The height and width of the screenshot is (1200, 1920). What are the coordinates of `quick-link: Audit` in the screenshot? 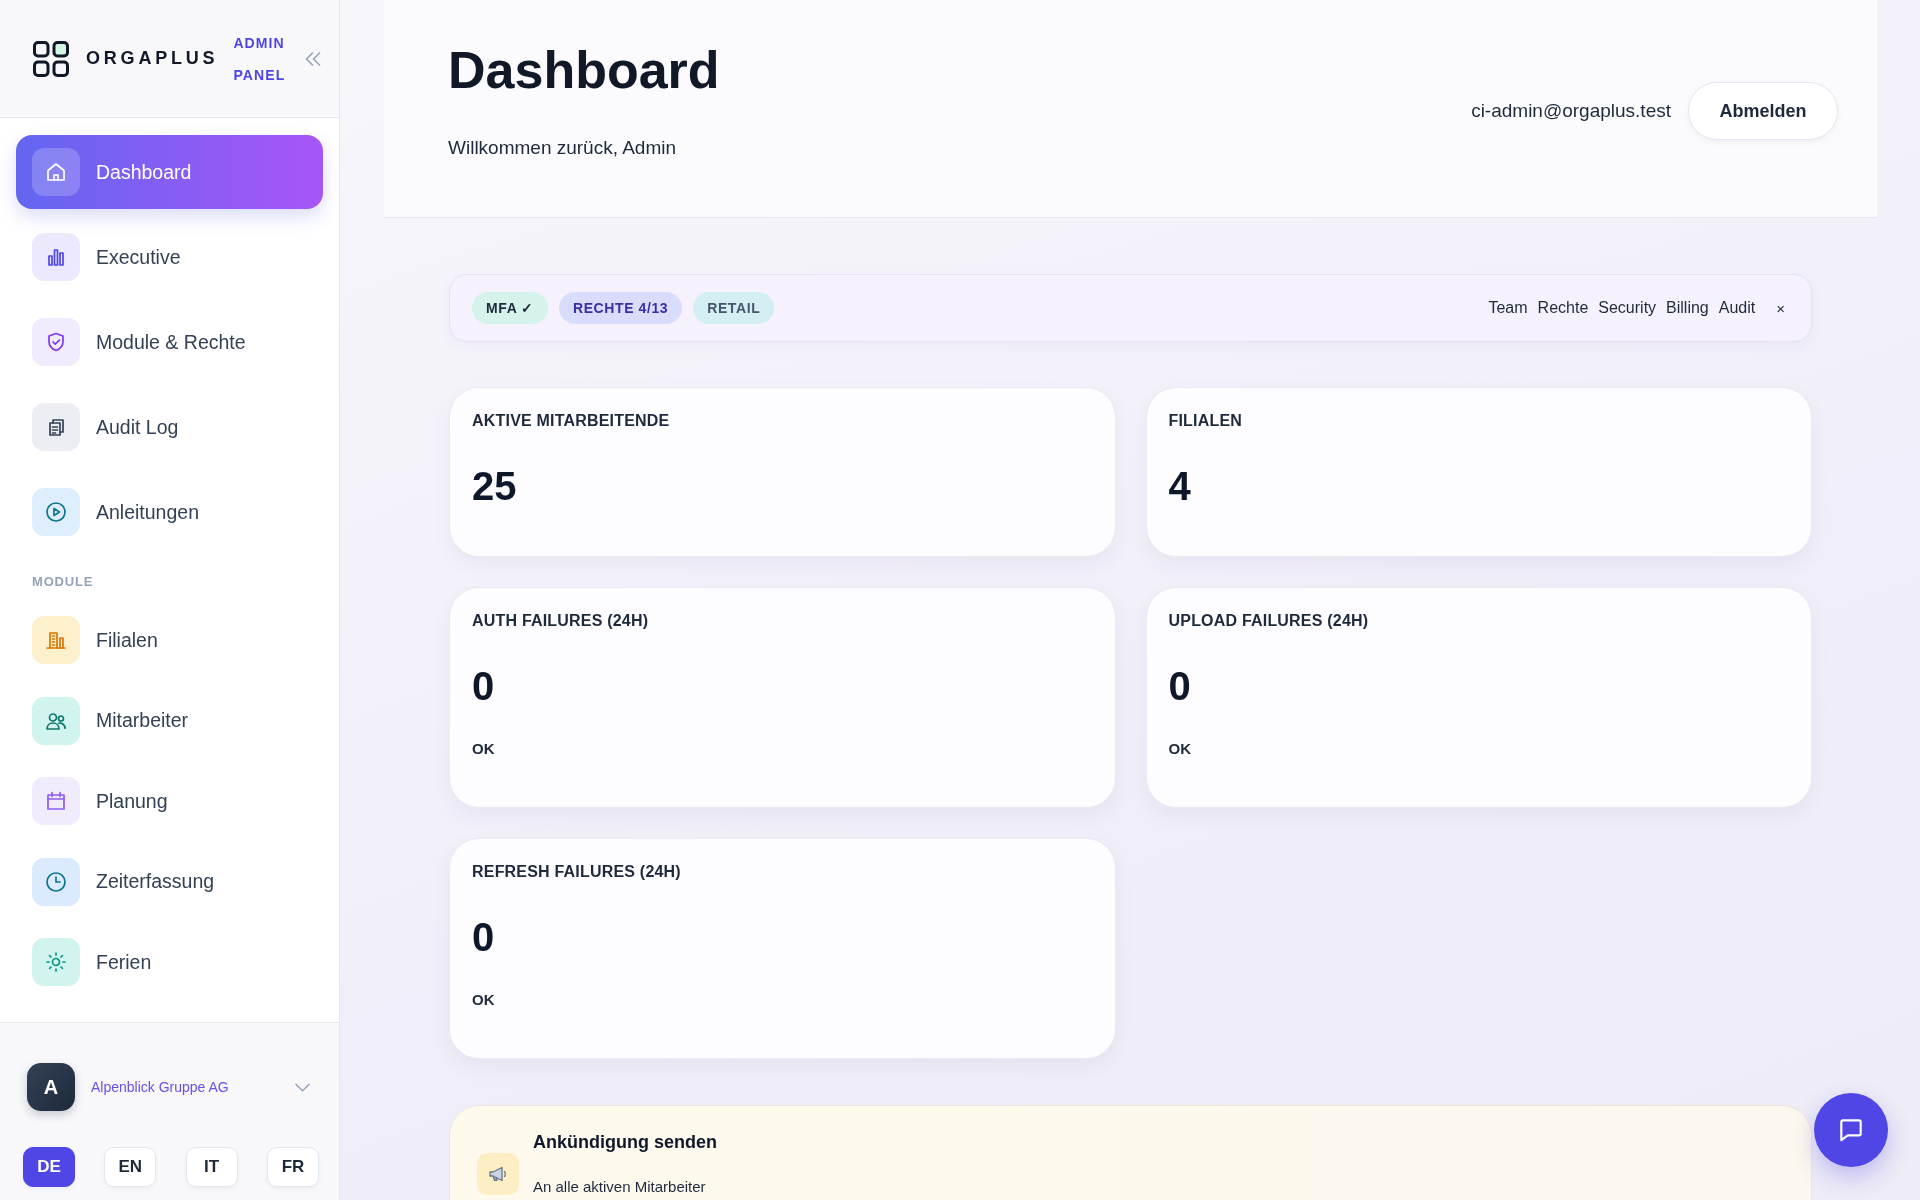 It's located at (1737, 308).